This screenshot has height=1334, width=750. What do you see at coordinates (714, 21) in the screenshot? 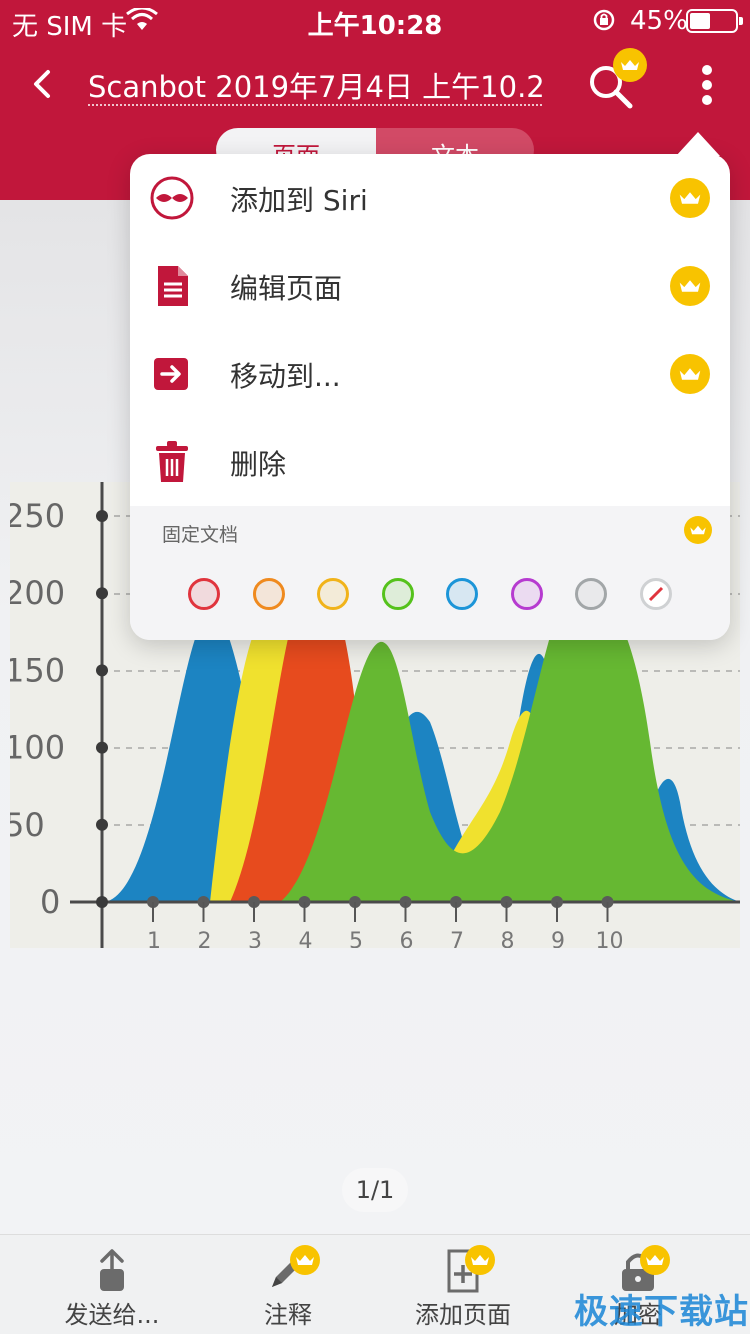
I see `battery-icon` at bounding box center [714, 21].